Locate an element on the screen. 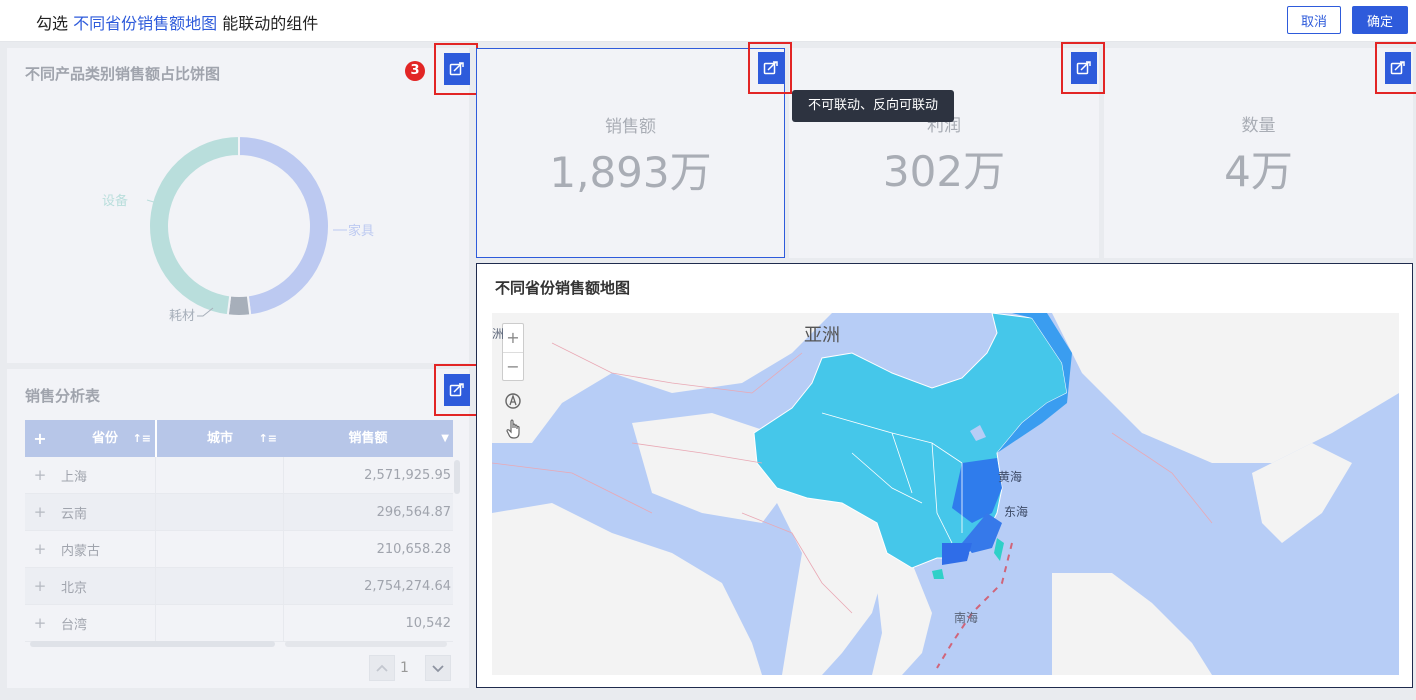 The image size is (1416, 700). horizontal-scrollbar-track is located at coordinates (366, 644).